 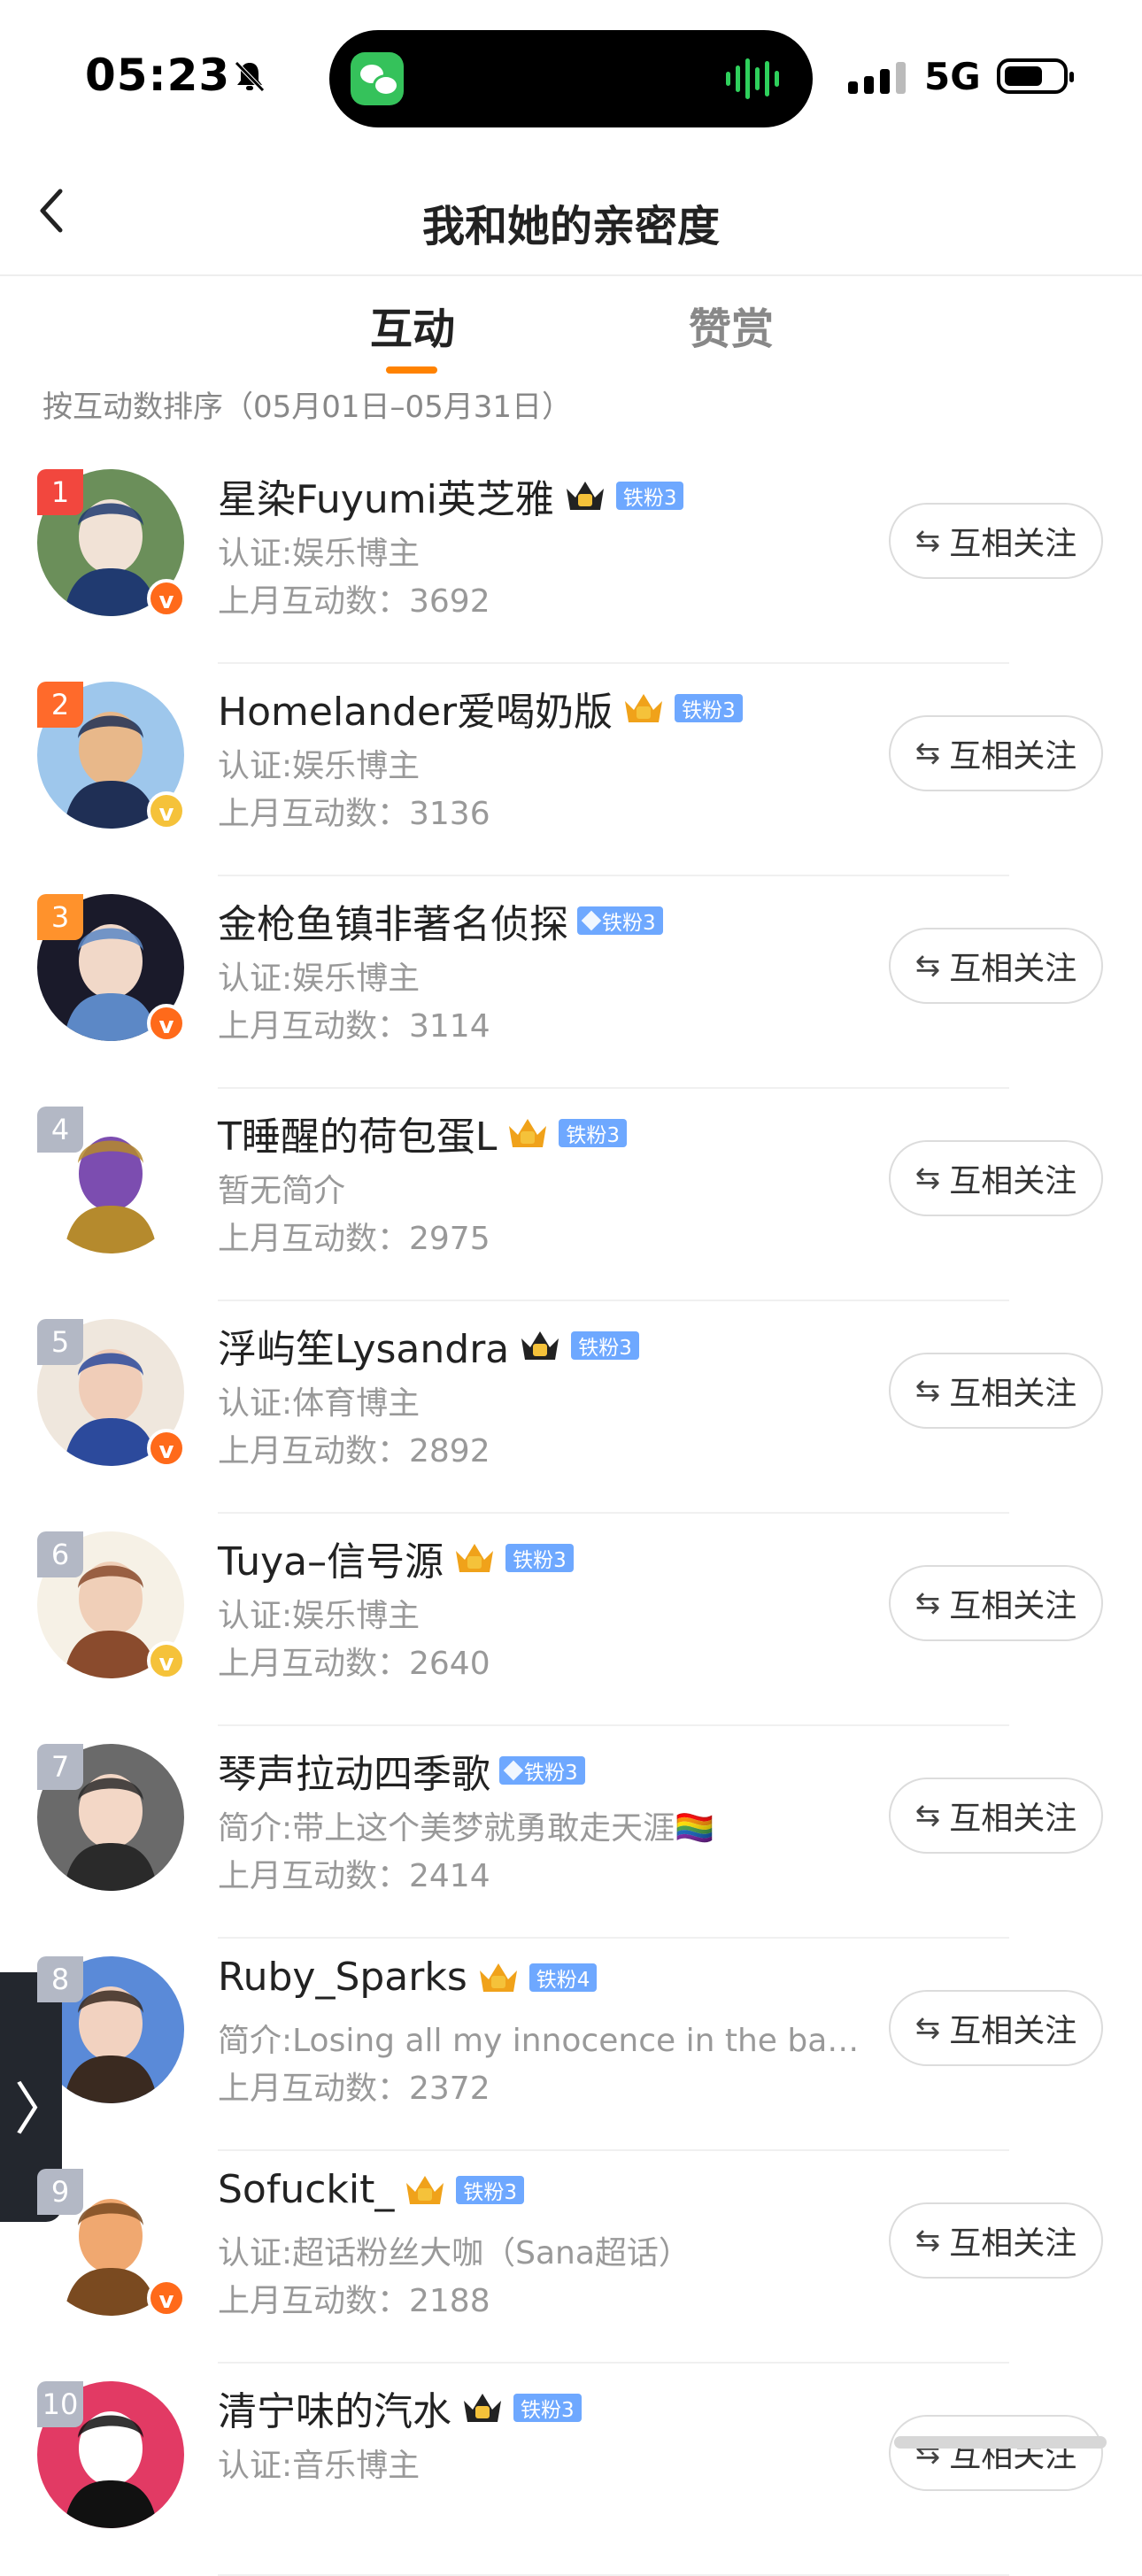 I want to click on fan-level-badge: 铁粉4, so click(x=563, y=1977).